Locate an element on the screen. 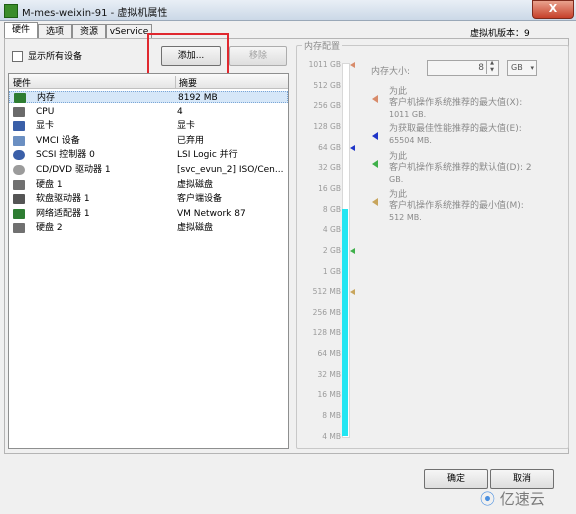 This screenshot has width=576, height=514. scale-tick: 8 MB is located at coordinates (331, 416).